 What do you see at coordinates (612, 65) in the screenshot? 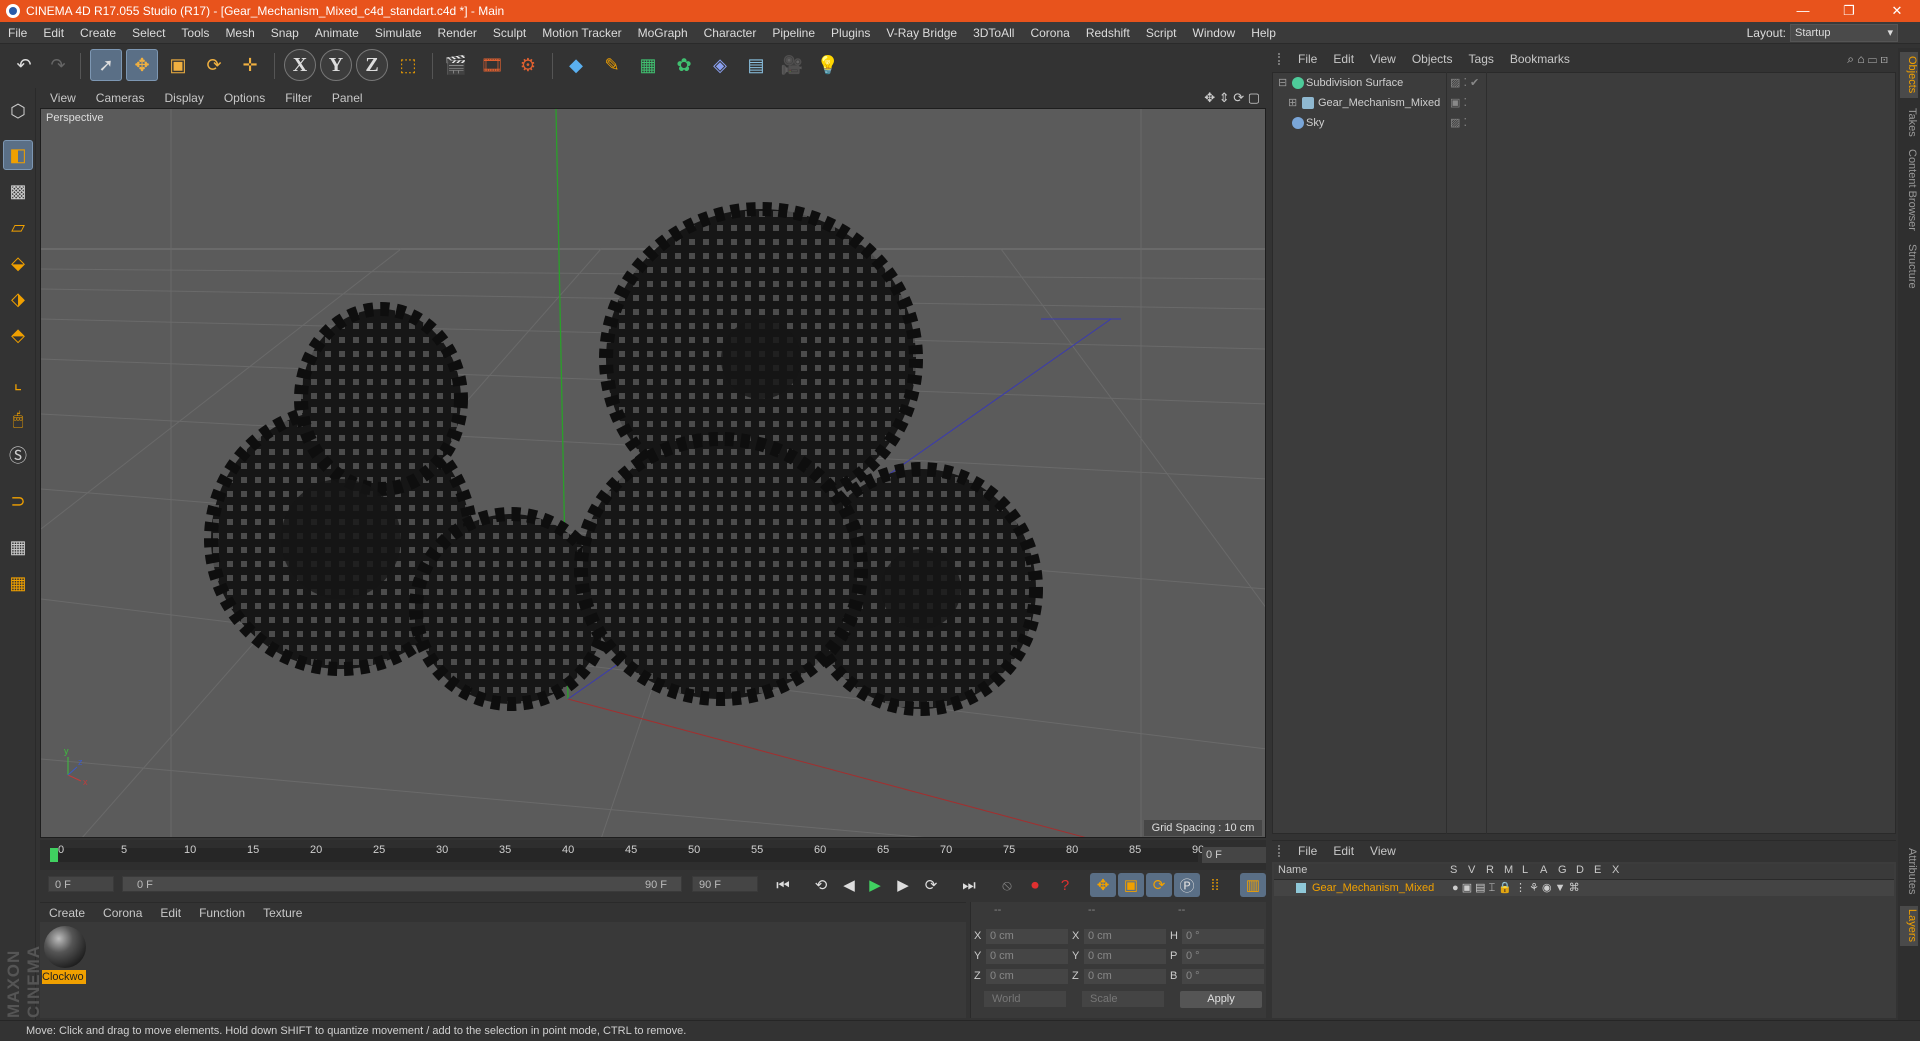
I see `pen-spline-icon: ✎` at bounding box center [612, 65].